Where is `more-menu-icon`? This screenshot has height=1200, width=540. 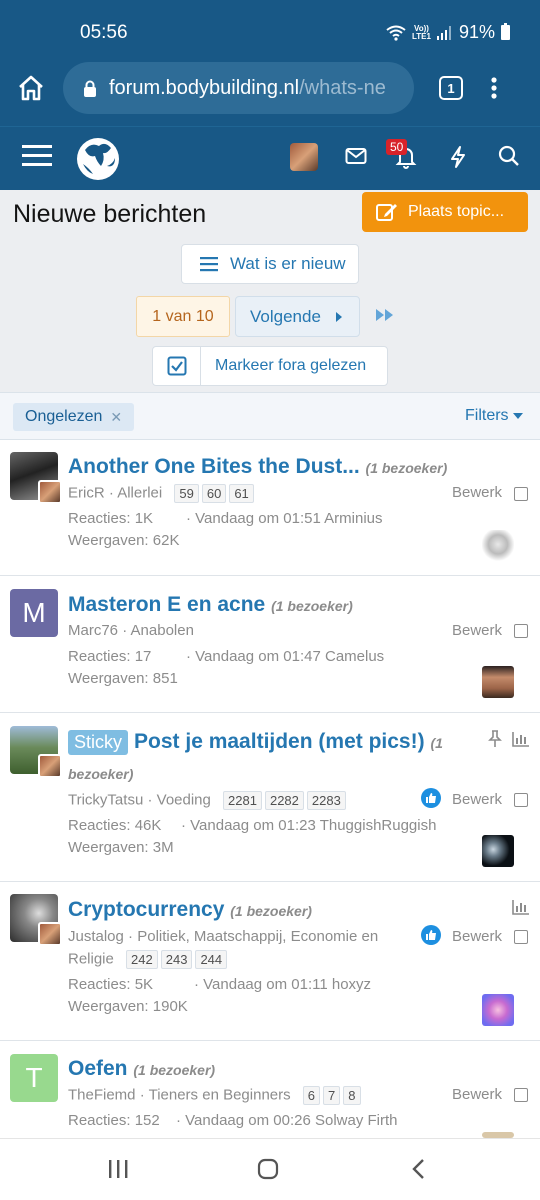
more-menu-icon is located at coordinates (494, 88).